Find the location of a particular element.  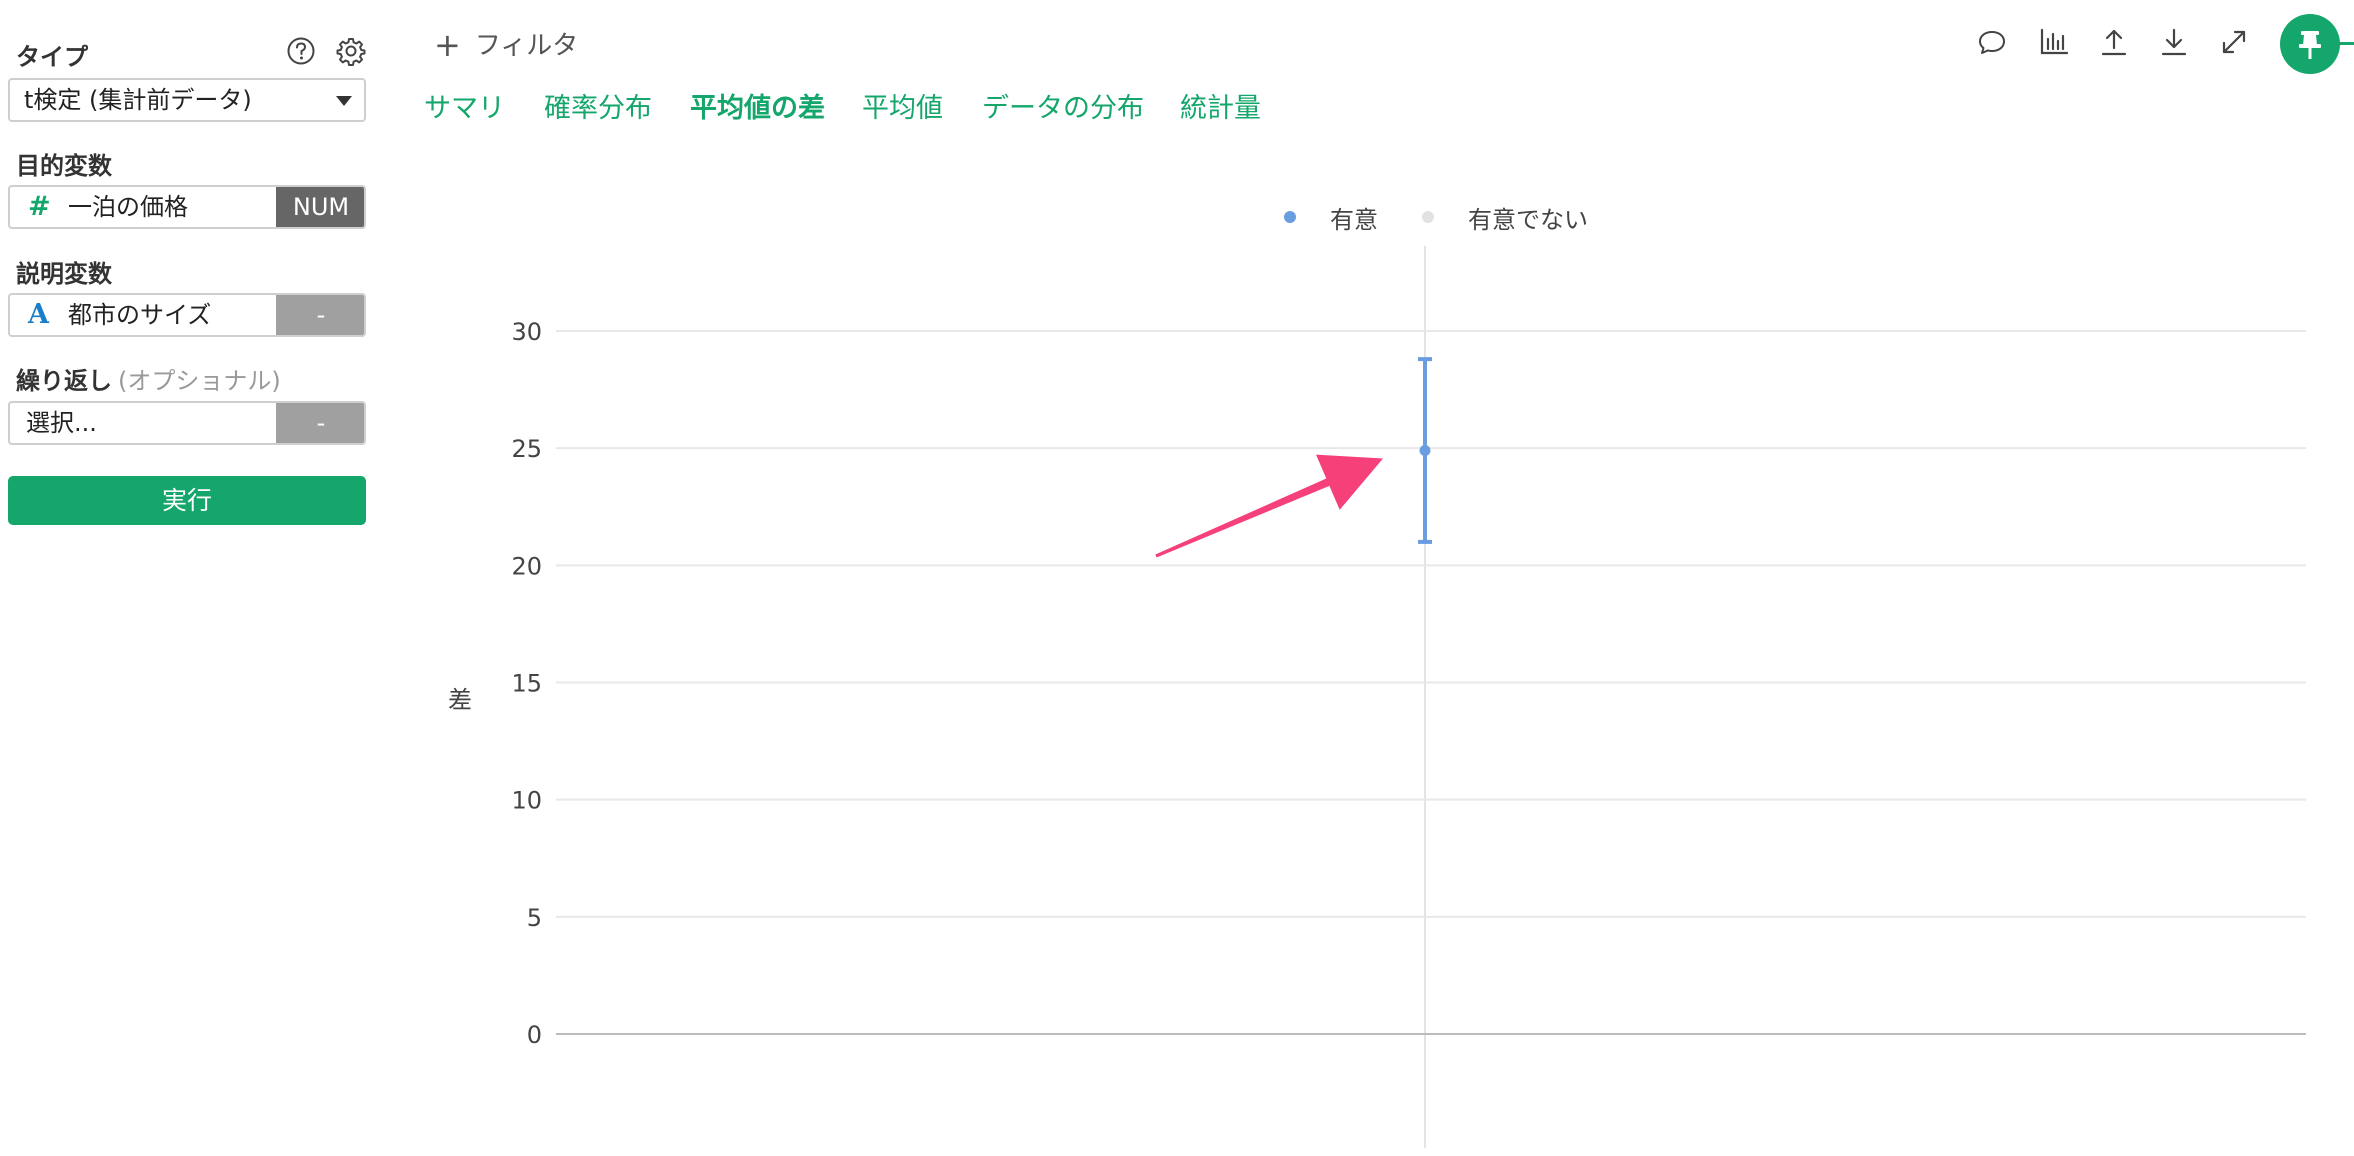

annotation-arrow is located at coordinates (1269, 506).